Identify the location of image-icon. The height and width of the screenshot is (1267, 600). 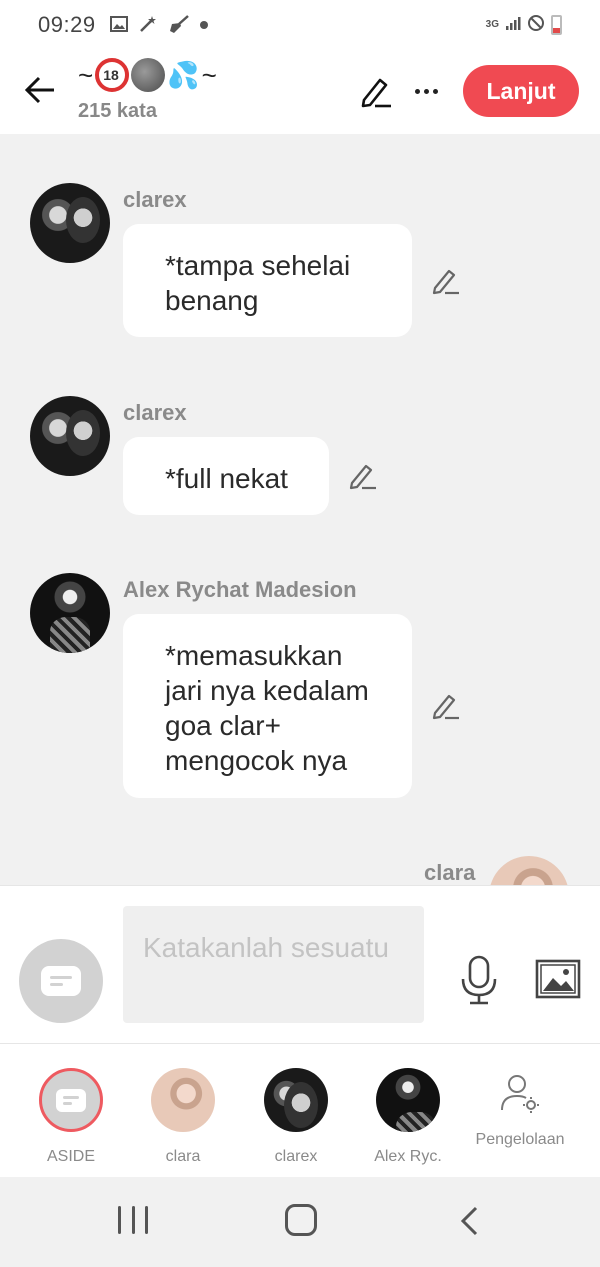
(558, 979).